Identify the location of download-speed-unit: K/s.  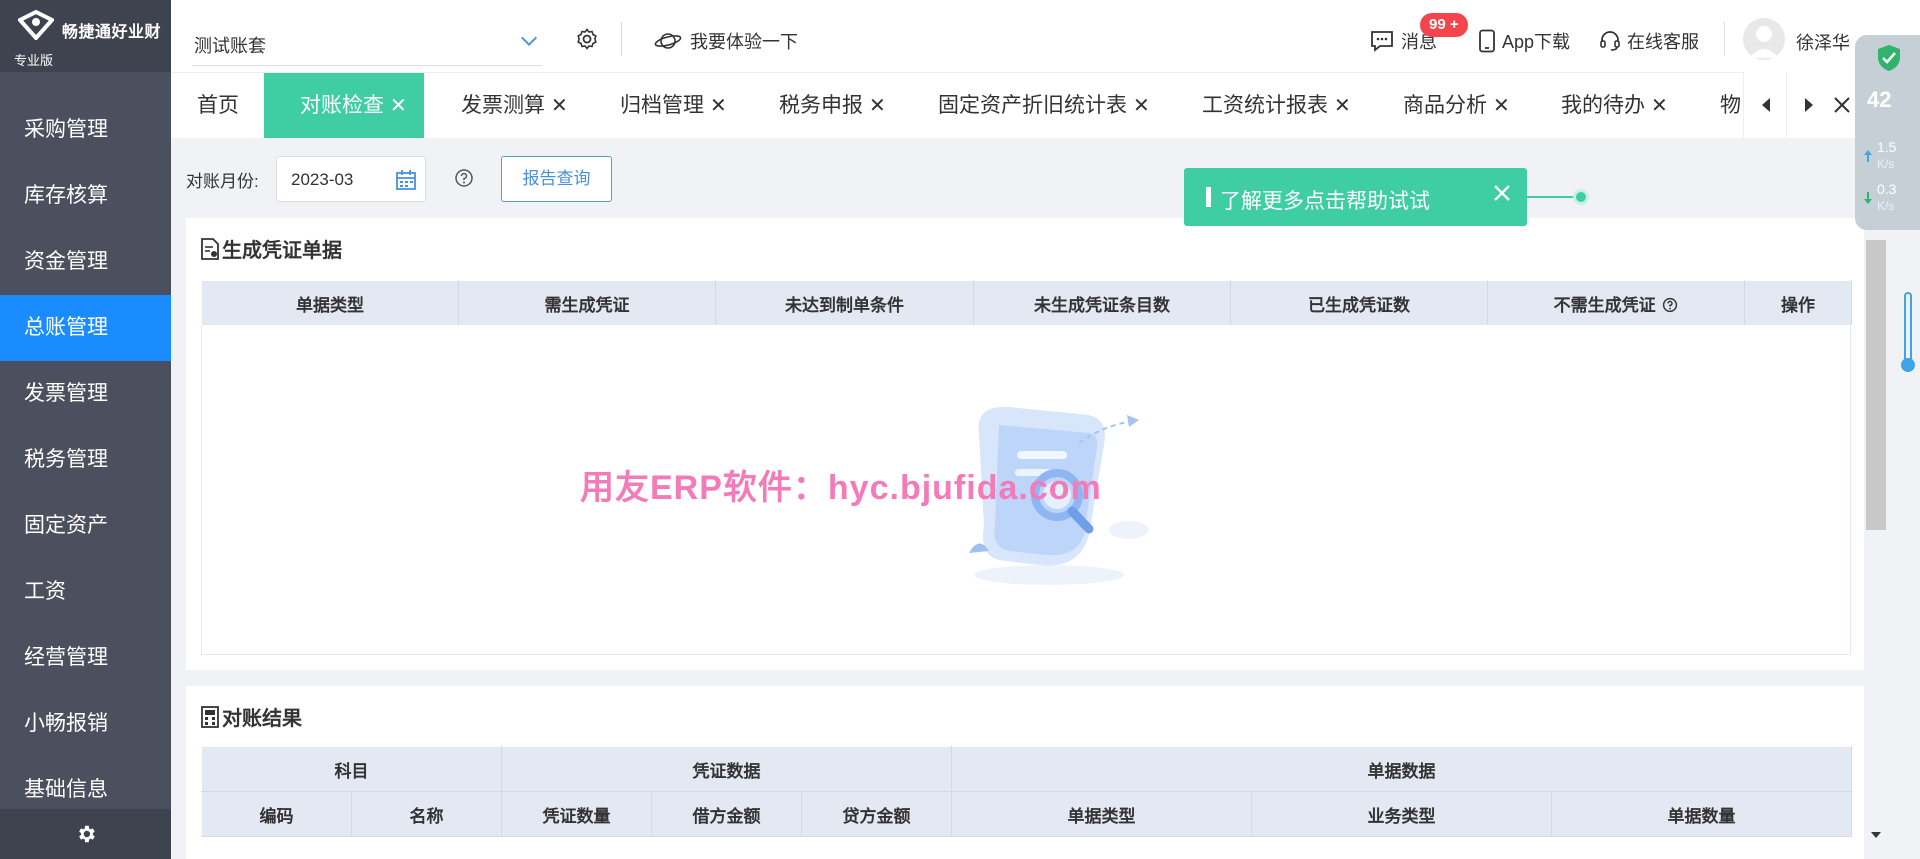
(1886, 206).